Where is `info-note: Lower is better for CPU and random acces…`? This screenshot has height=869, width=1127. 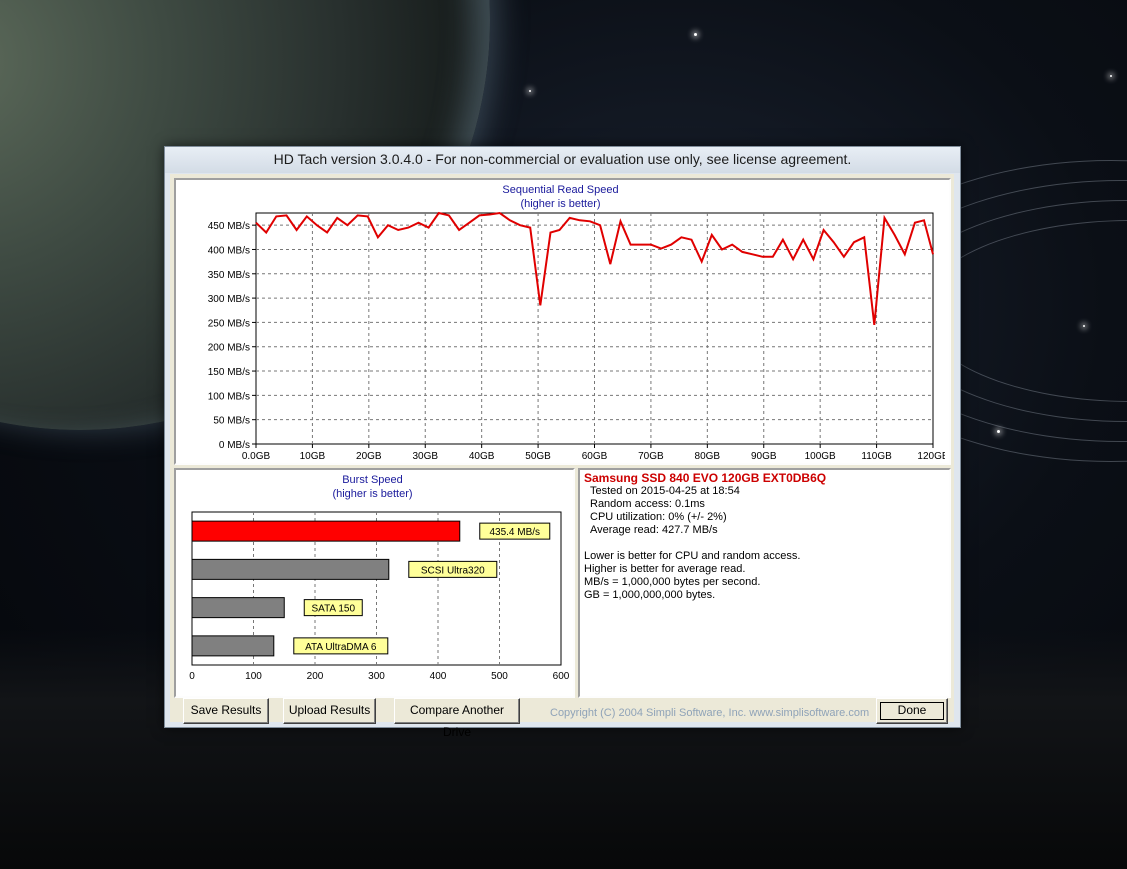 info-note: Lower is better for CPU and random acces… is located at coordinates (692, 556).